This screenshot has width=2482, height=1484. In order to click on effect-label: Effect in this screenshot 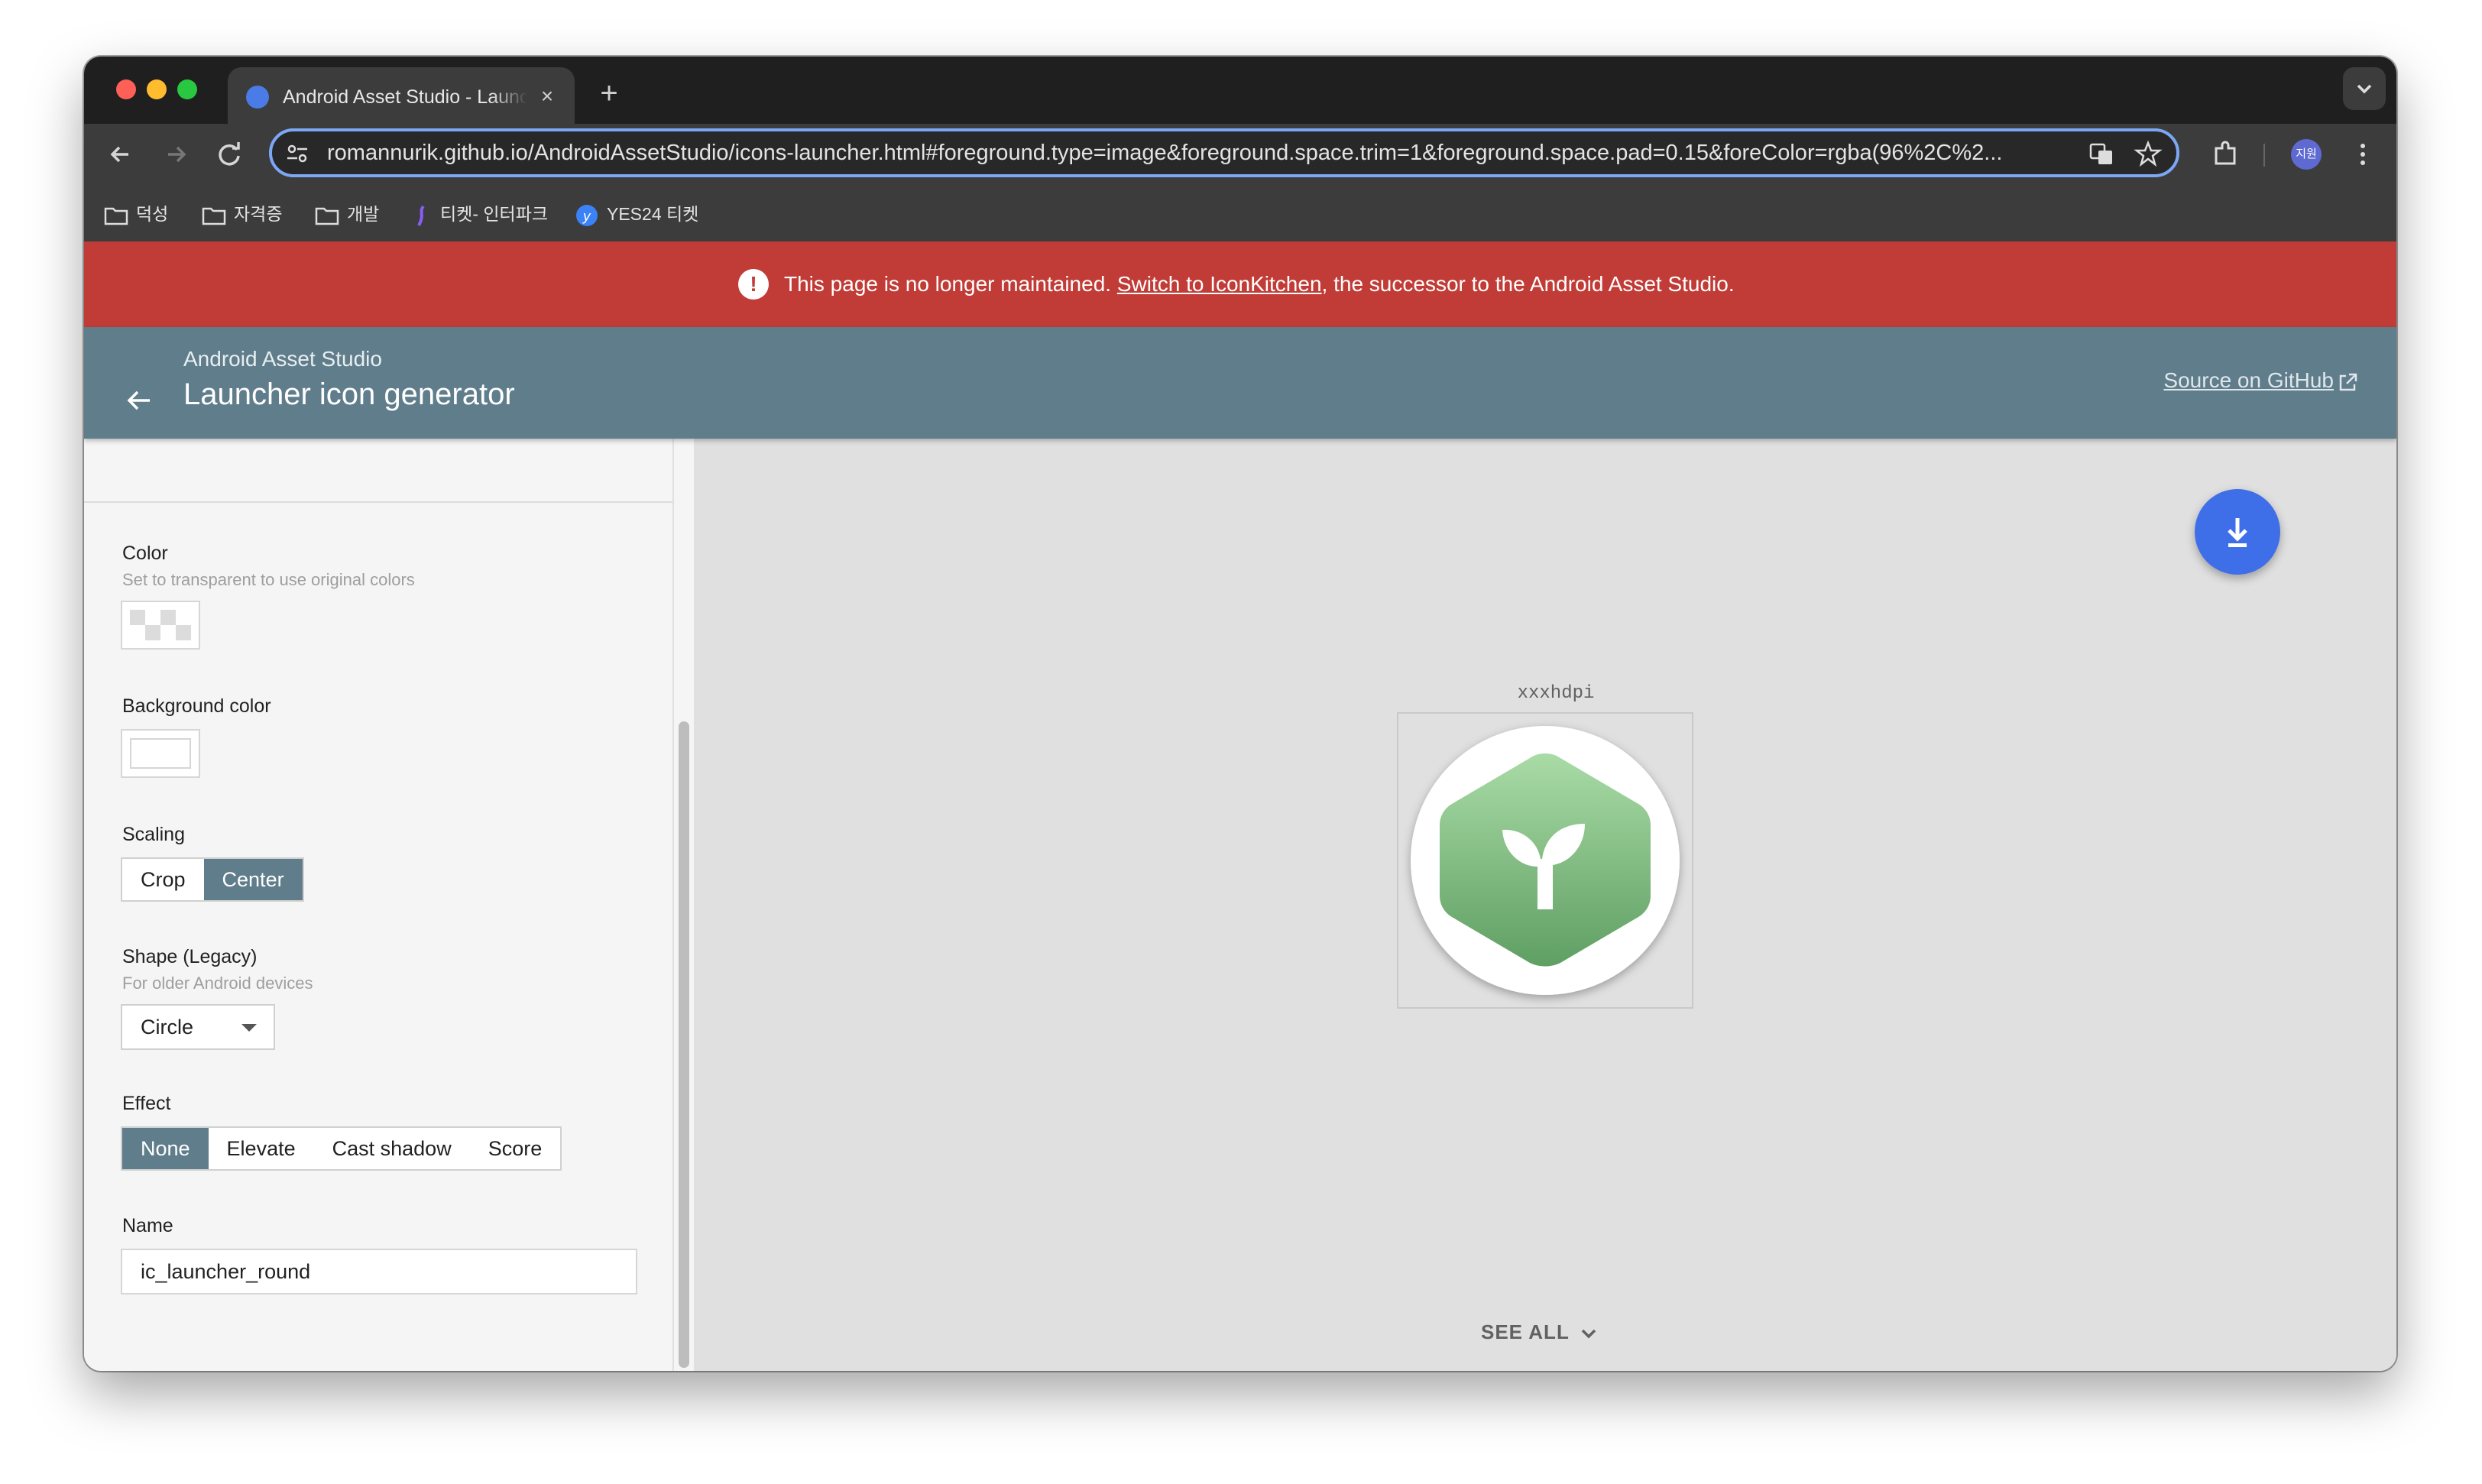, I will do `click(146, 1103)`.